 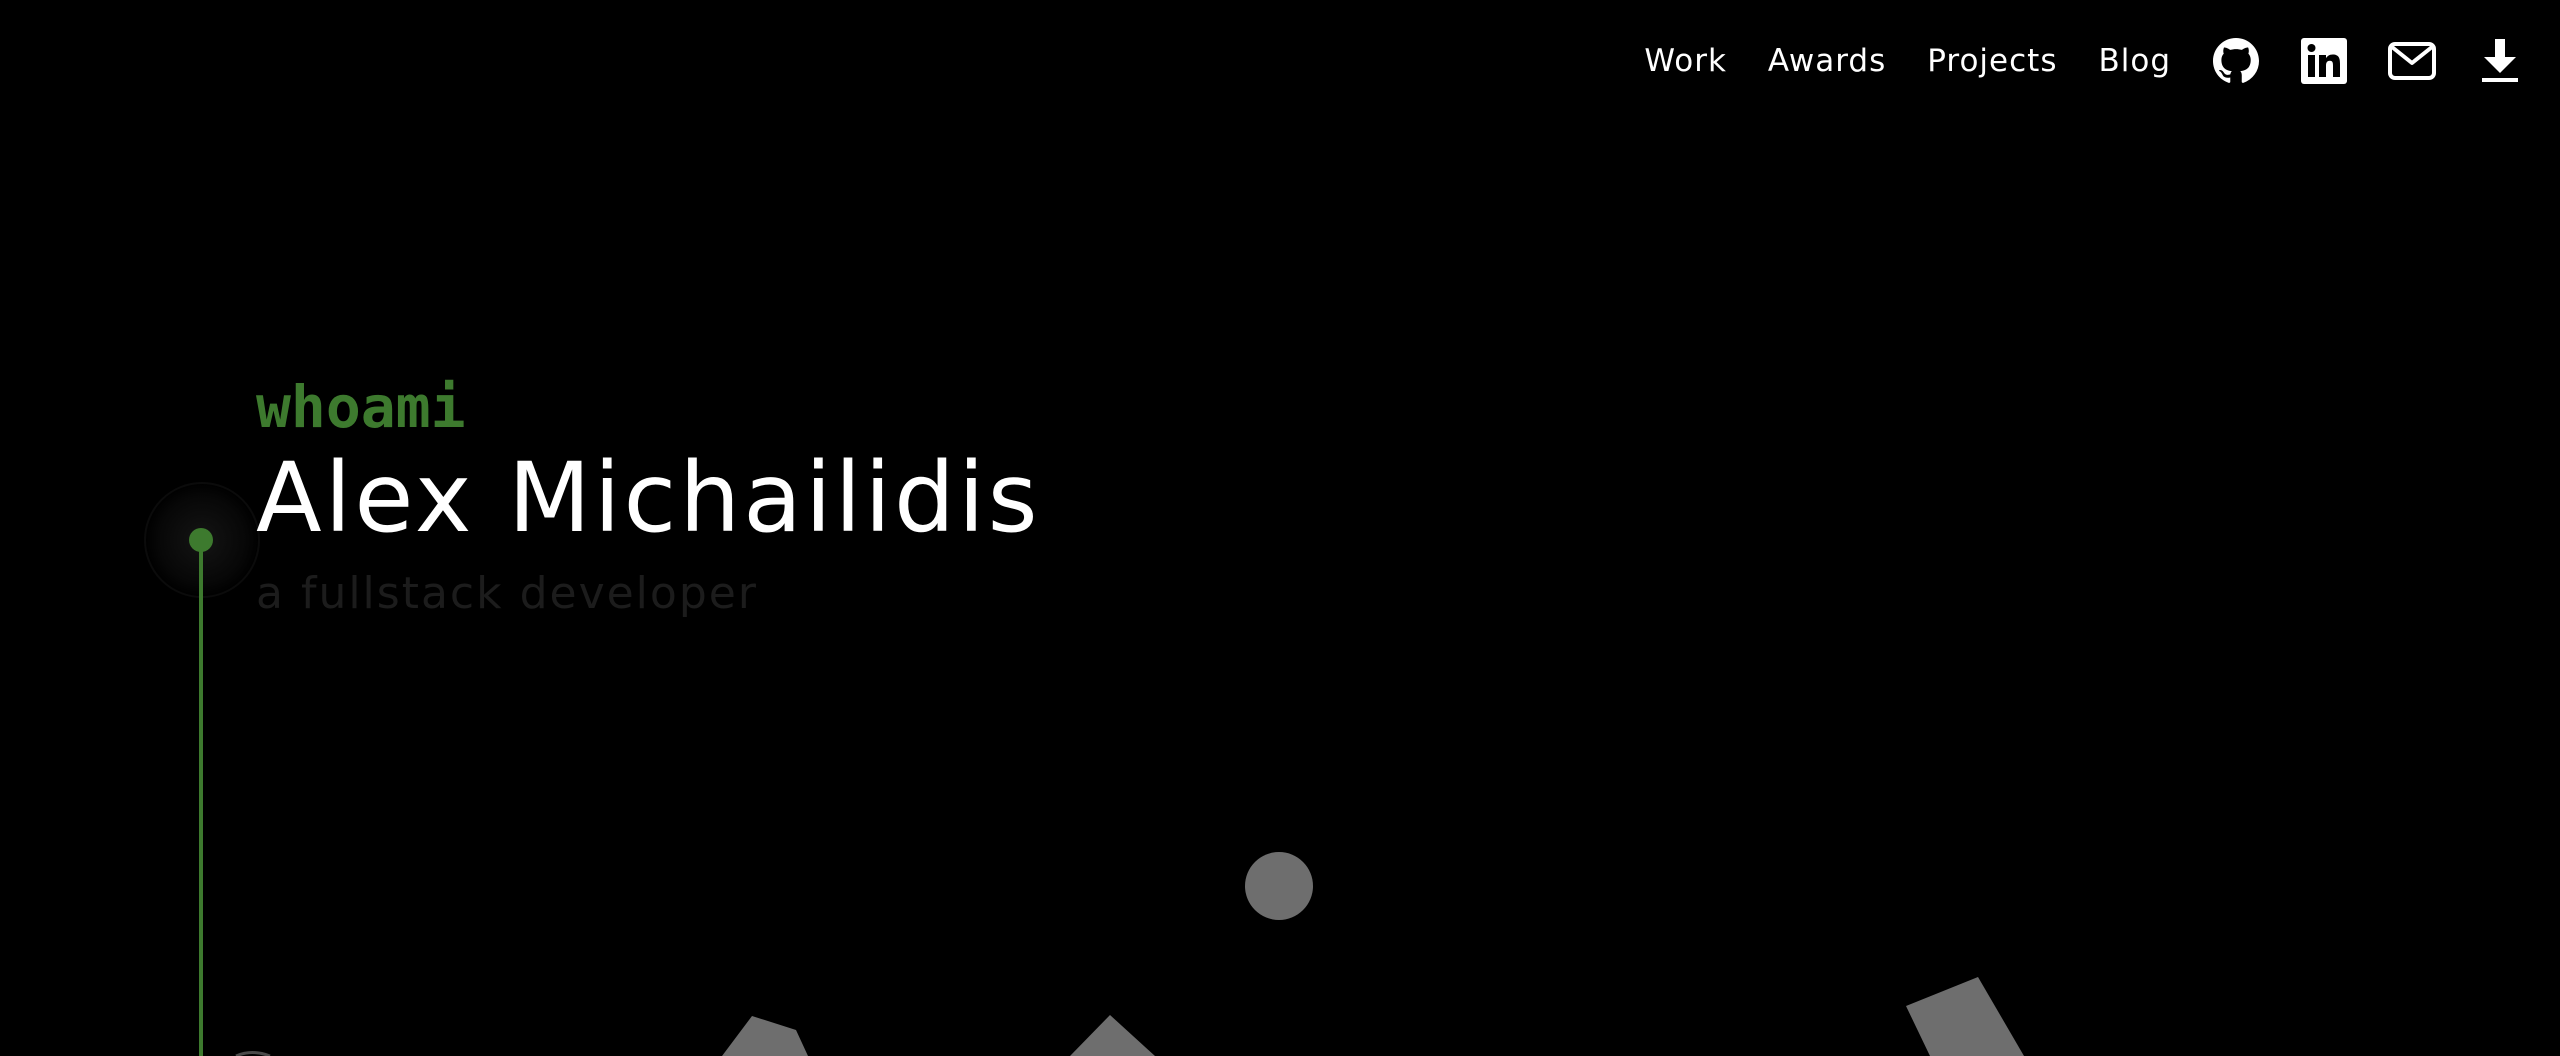 I want to click on mail-icon, so click(x=2412, y=61).